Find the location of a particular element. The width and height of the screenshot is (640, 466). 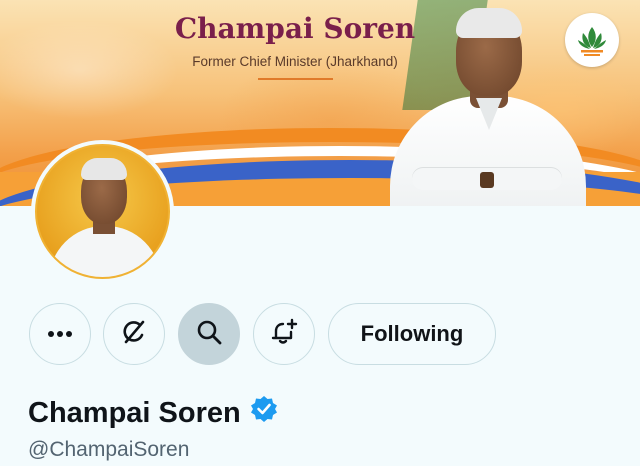

notify-button is located at coordinates (284, 334).